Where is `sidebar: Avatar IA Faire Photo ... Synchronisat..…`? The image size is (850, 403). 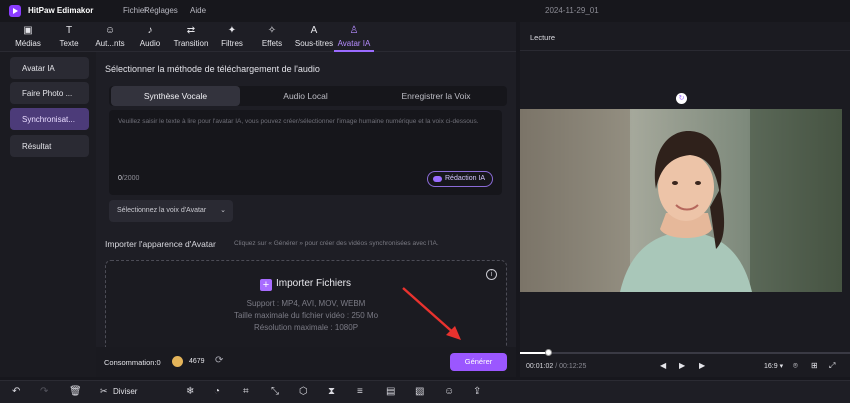 sidebar: Avatar IA Faire Photo ... Synchronisat..… is located at coordinates (48, 214).